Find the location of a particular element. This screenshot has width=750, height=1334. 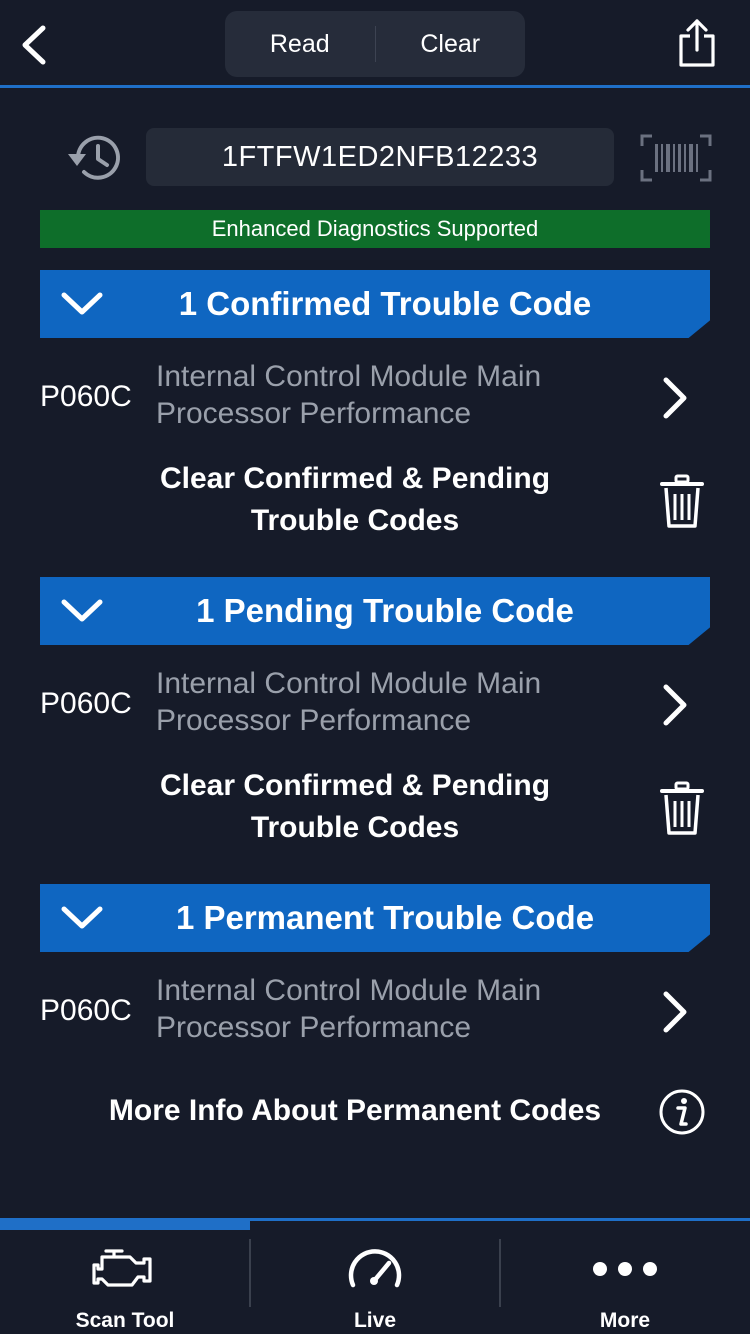

section-header-permanent: 1 Permanent Trouble Code is located at coordinates (375, 918).